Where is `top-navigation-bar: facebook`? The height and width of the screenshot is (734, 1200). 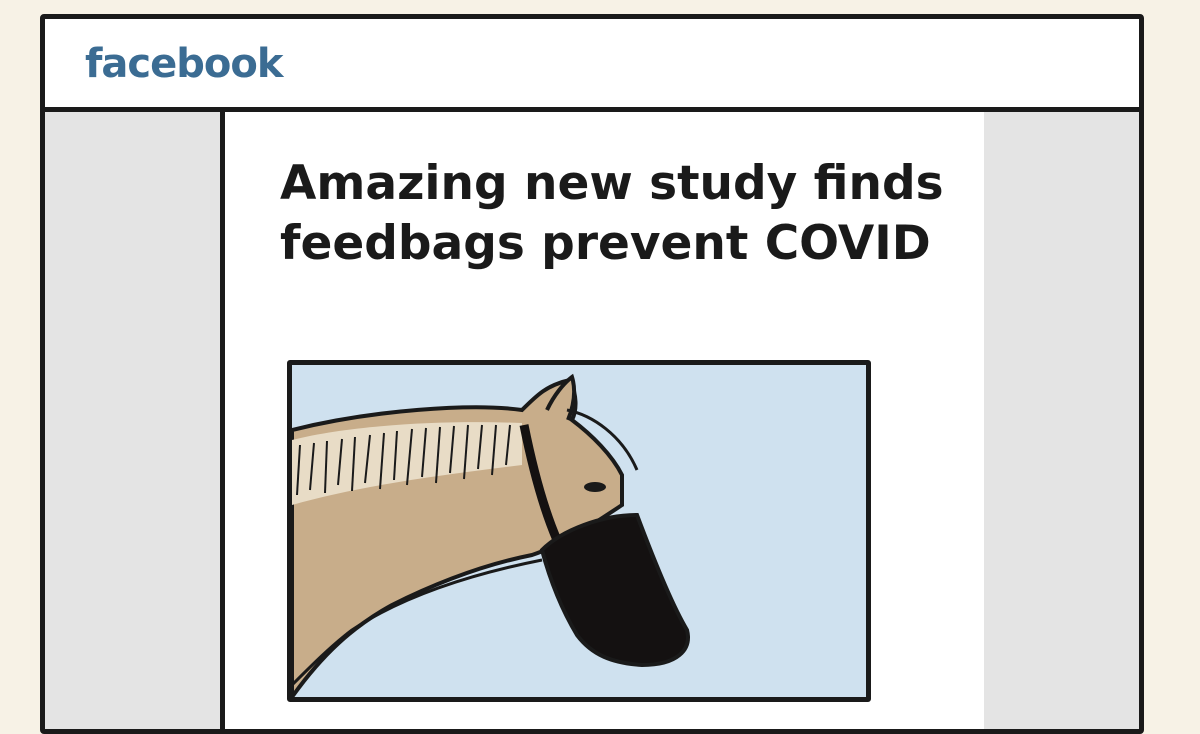 top-navigation-bar: facebook is located at coordinates (592, 65).